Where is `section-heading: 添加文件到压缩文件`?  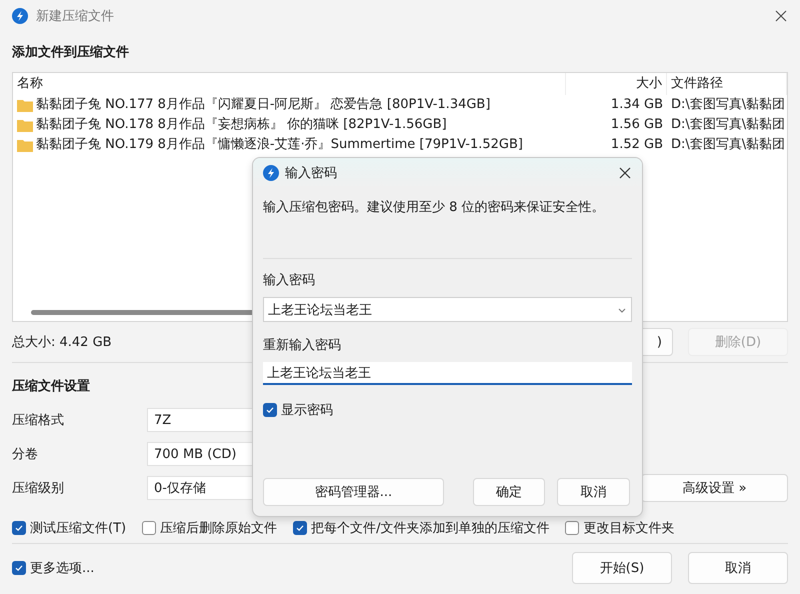
section-heading: 添加文件到压缩文件 is located at coordinates (71, 52).